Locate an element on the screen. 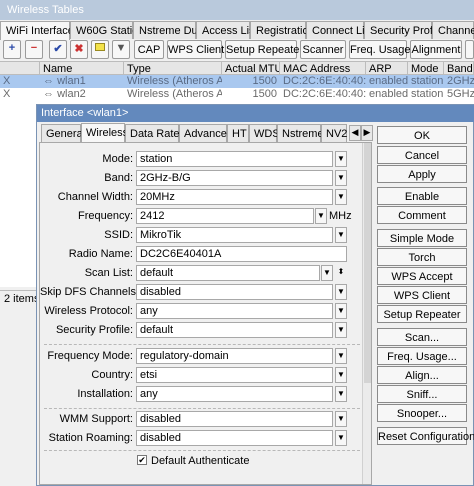 The height and width of the screenshot is (486, 474). wireless-sniffer-button is located at coordinates (469, 49).